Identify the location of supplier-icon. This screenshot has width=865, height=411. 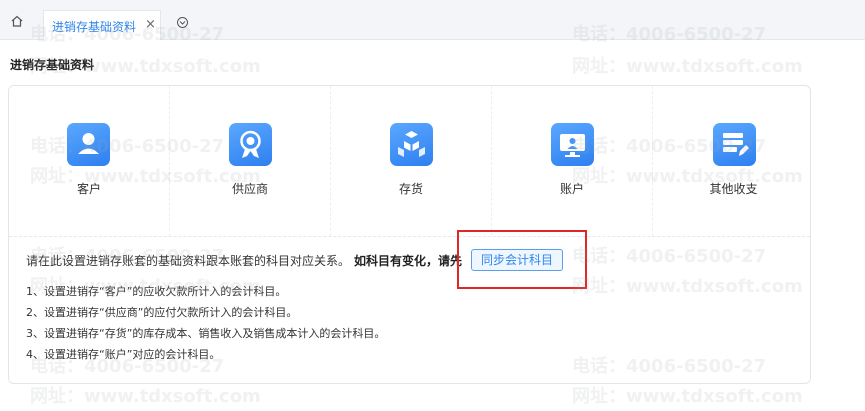
(250, 144).